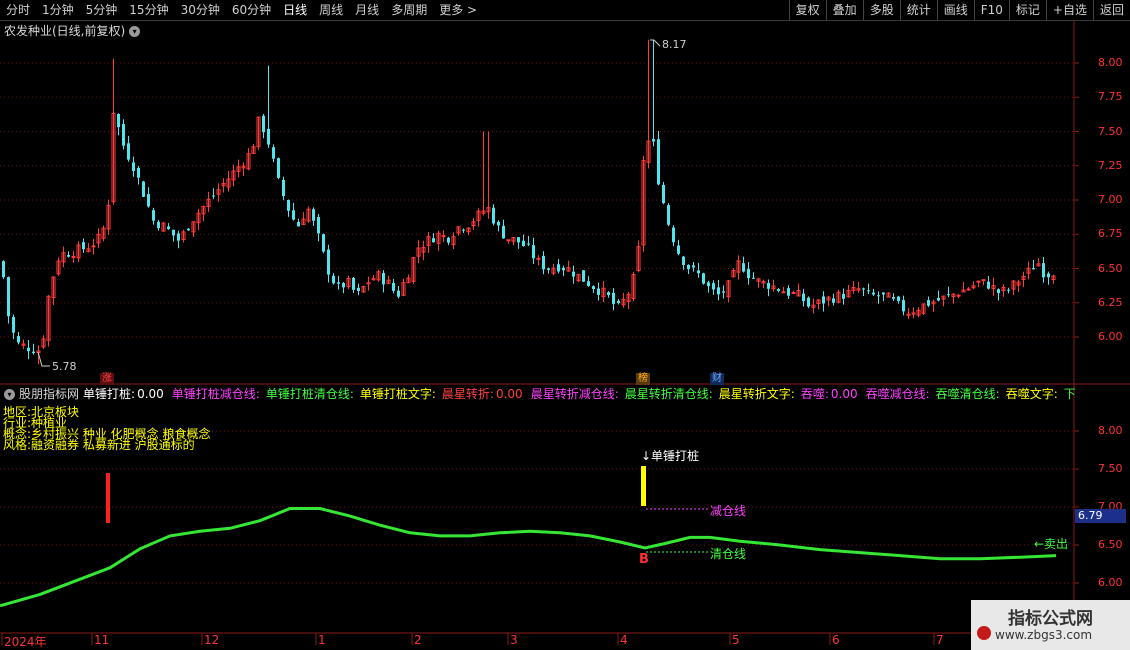 This screenshot has height=650, width=1130. What do you see at coordinates (418, 640) in the screenshot?
I see `date-label-4: 2` at bounding box center [418, 640].